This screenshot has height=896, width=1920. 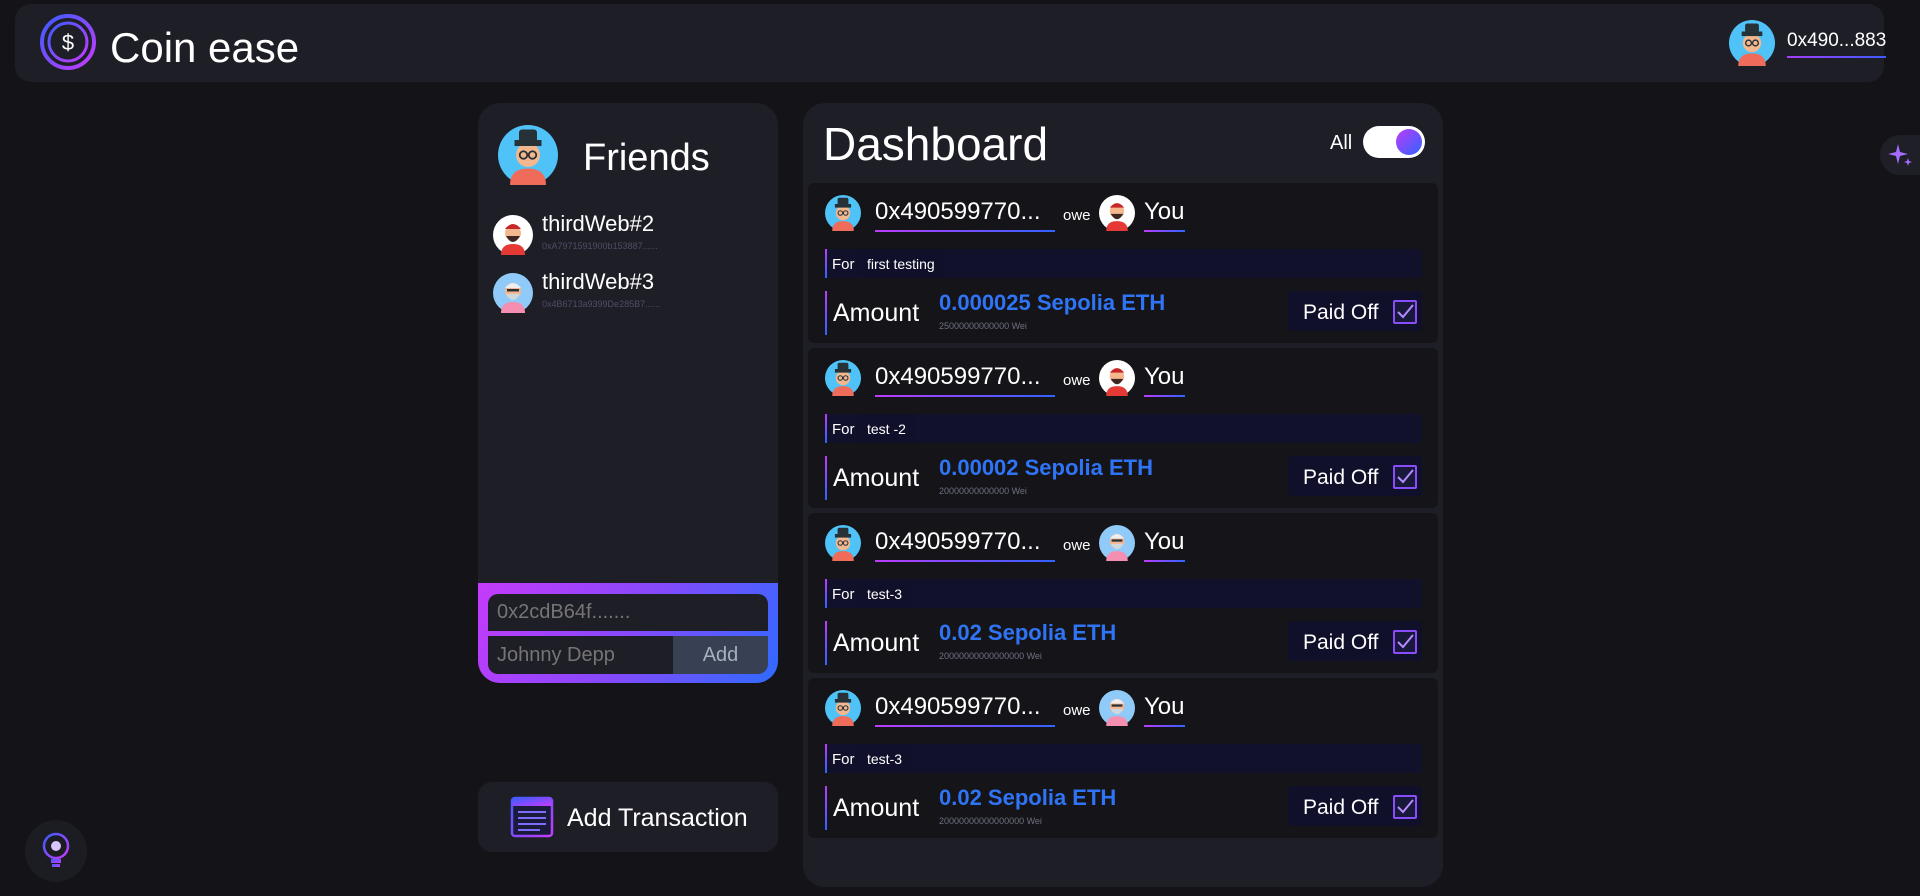 I want to click on amount-wei: 20000000000000 Wei, so click(x=983, y=491).